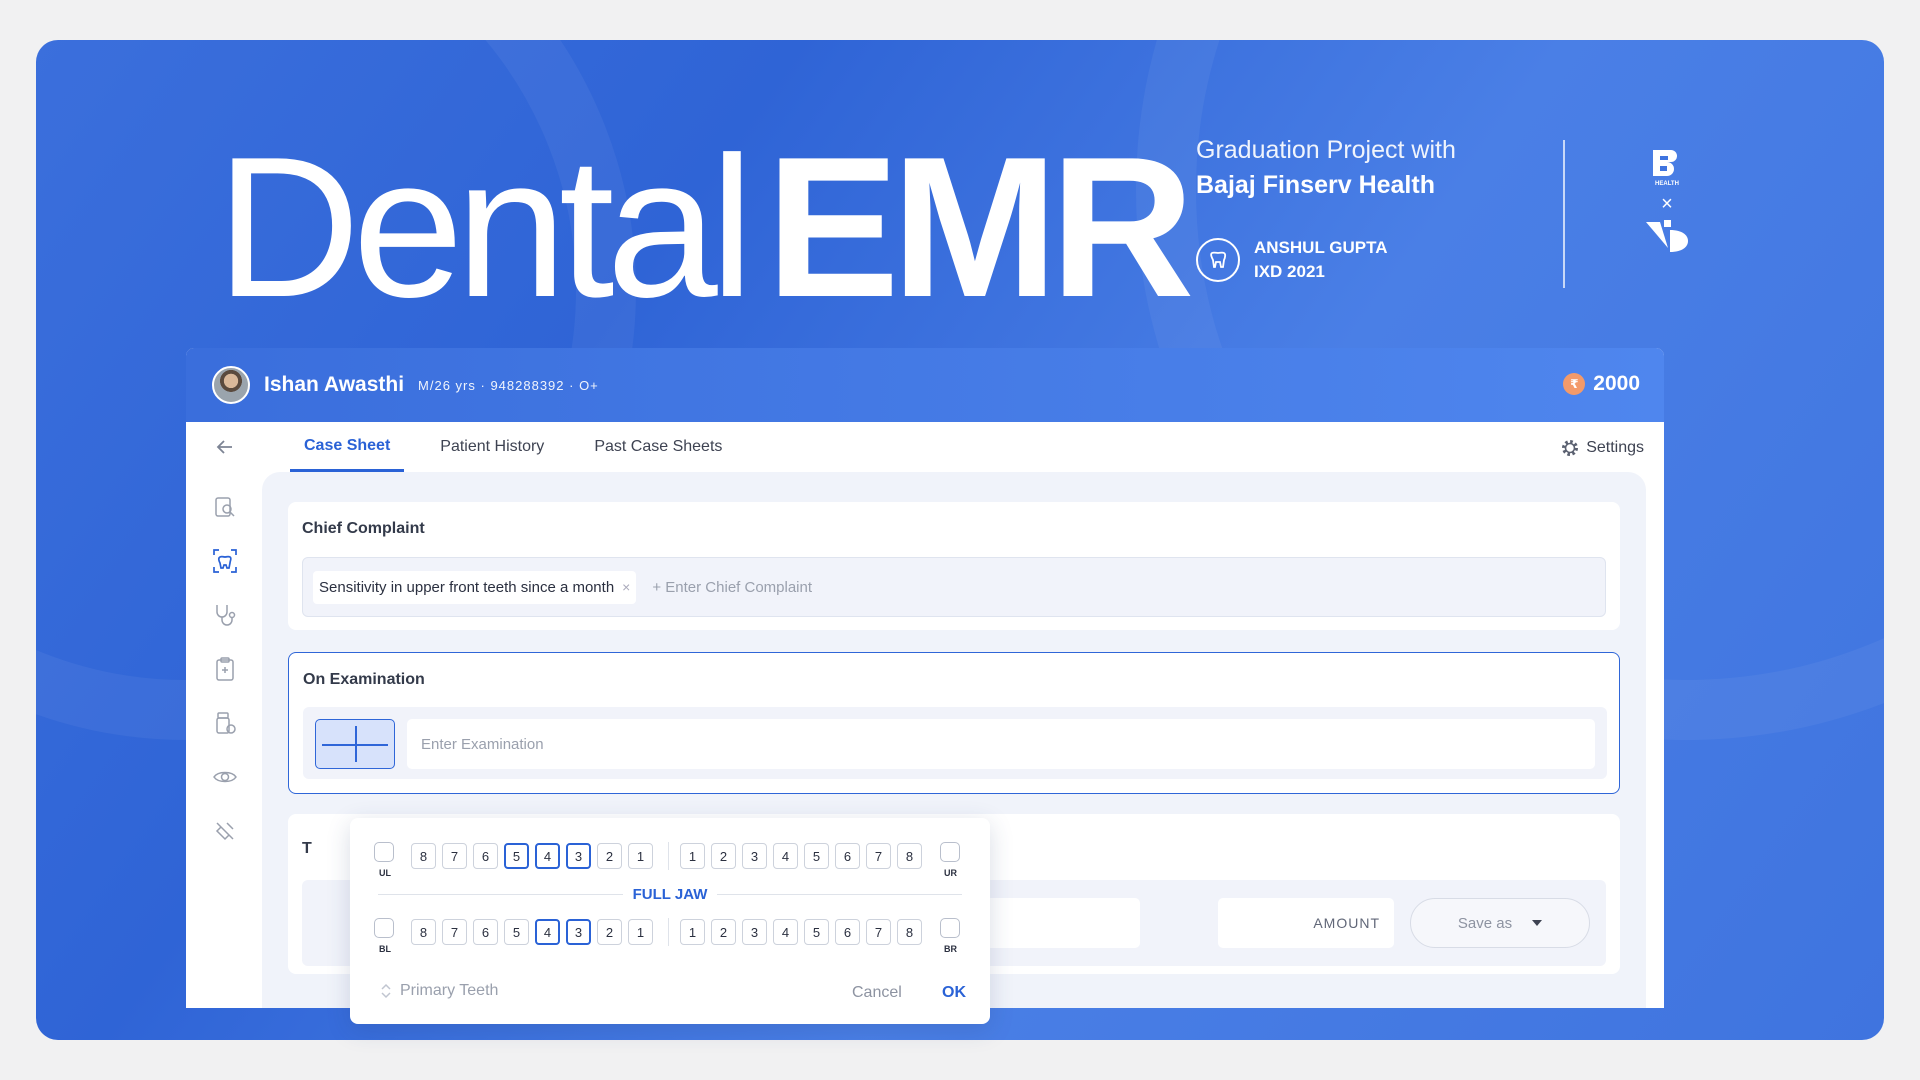  What do you see at coordinates (1485, 923) in the screenshot?
I see `save-as-label: Save as` at bounding box center [1485, 923].